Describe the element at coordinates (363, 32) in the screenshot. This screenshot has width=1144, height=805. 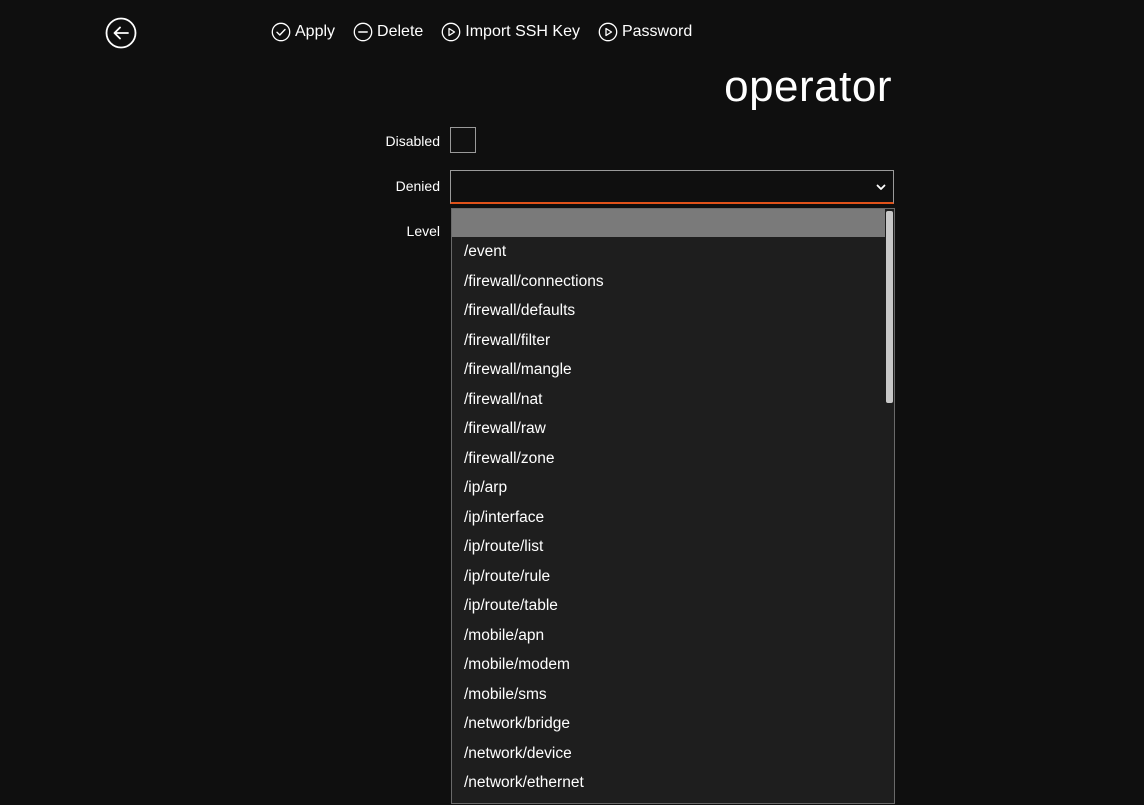
I see `minus-circle-icon` at that location.